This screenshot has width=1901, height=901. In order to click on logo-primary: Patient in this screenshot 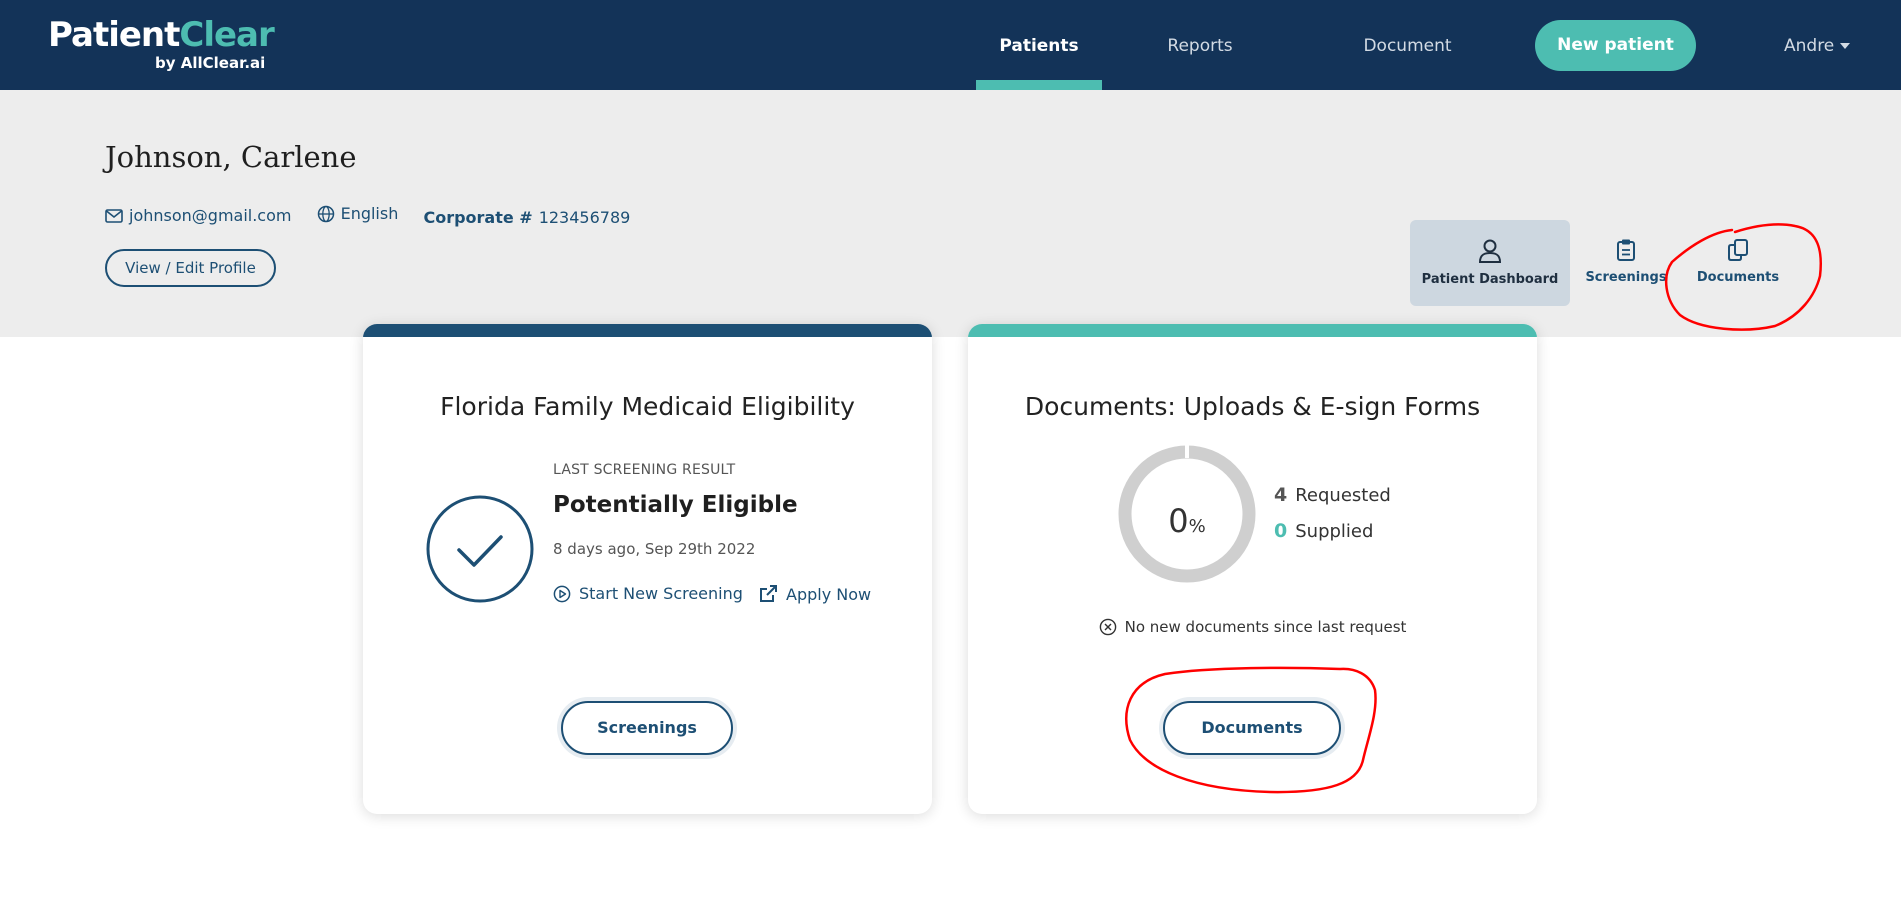, I will do `click(114, 35)`.